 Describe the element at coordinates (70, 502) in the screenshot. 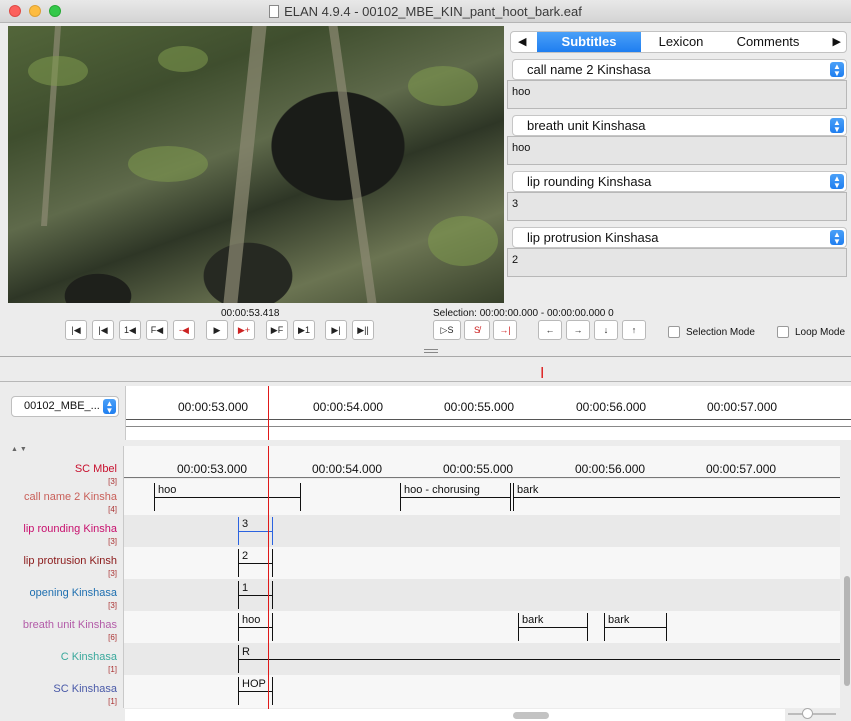

I see `tier-name-call-name-2: call name 2 Kinsha [4]` at that location.